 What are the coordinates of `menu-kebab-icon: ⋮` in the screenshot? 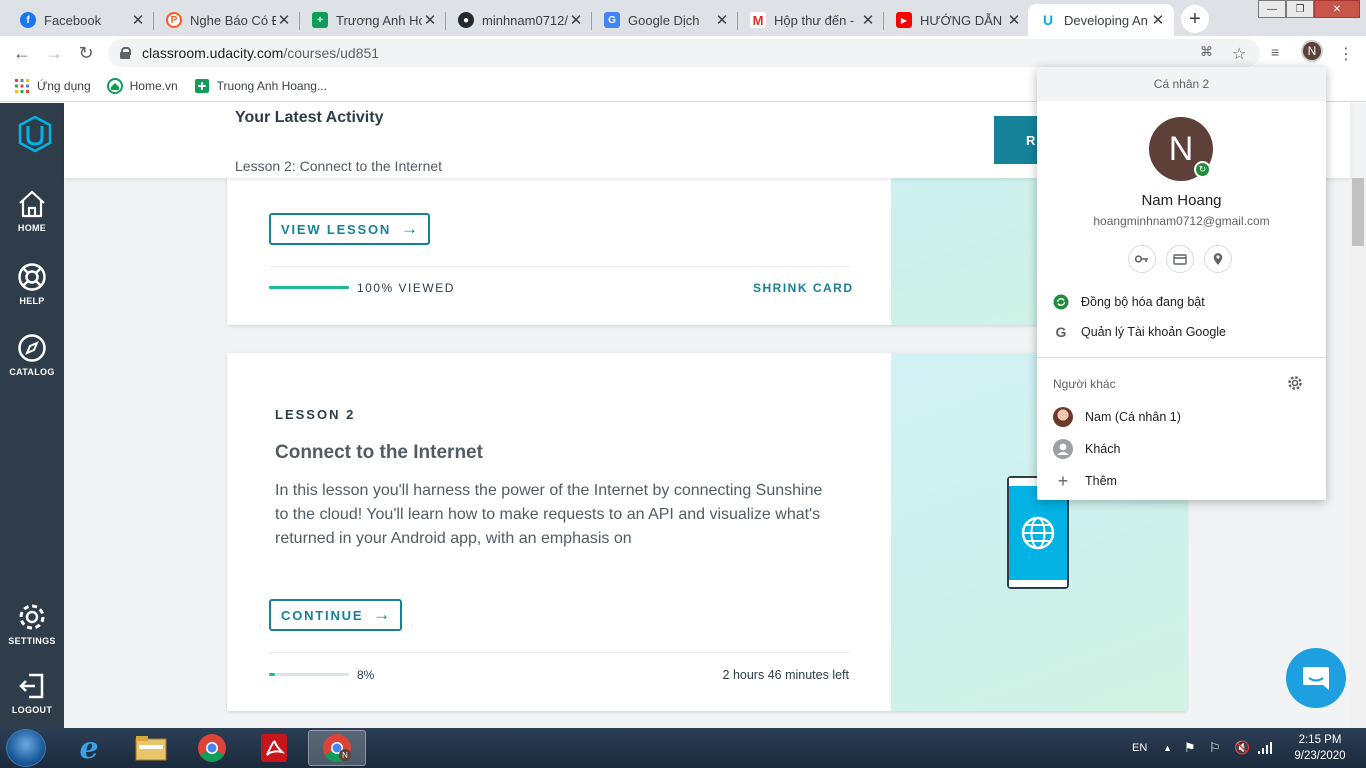 It's located at (1346, 54).